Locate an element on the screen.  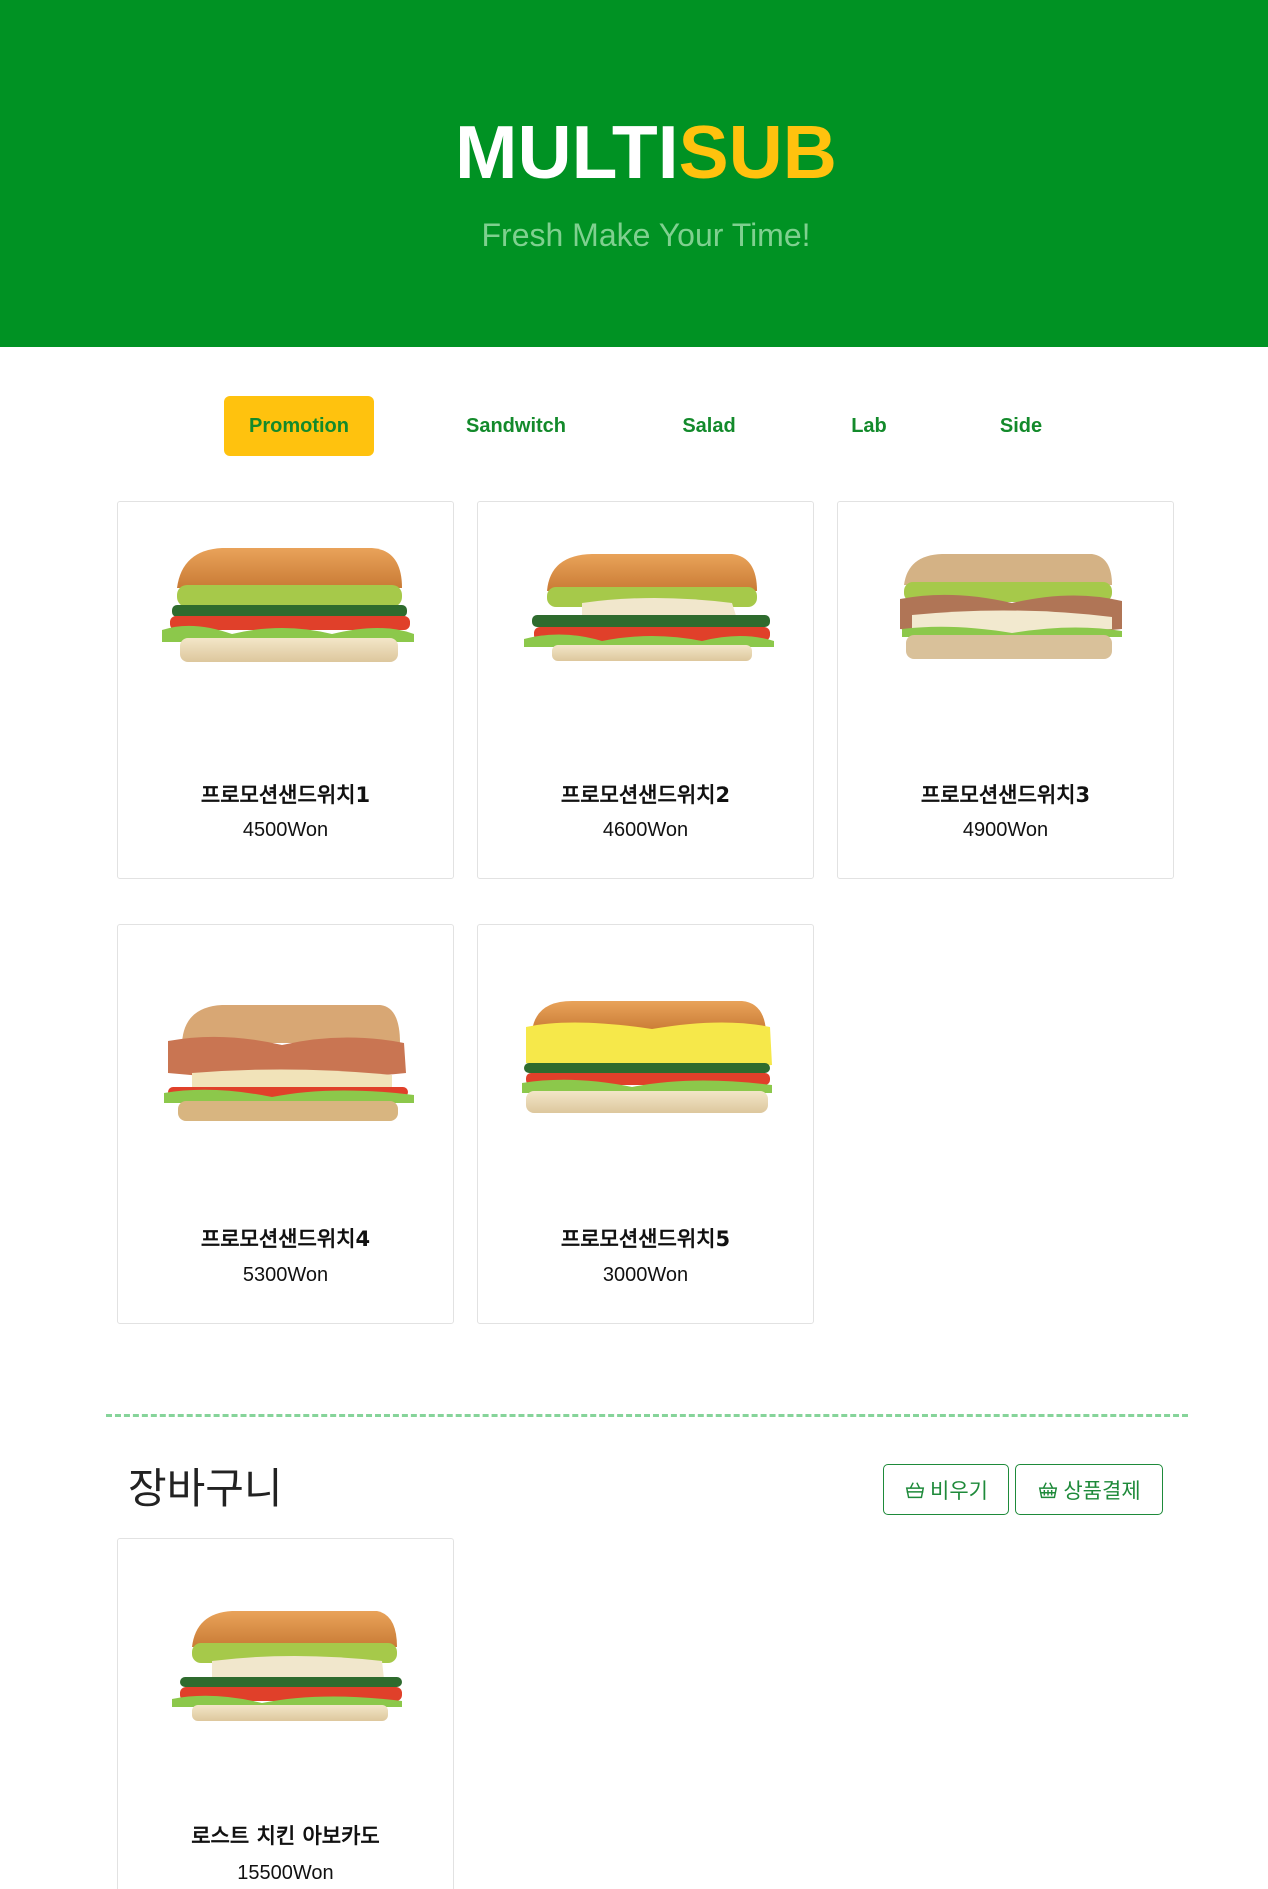
product-price: 4600Won is located at coordinates (645, 830).